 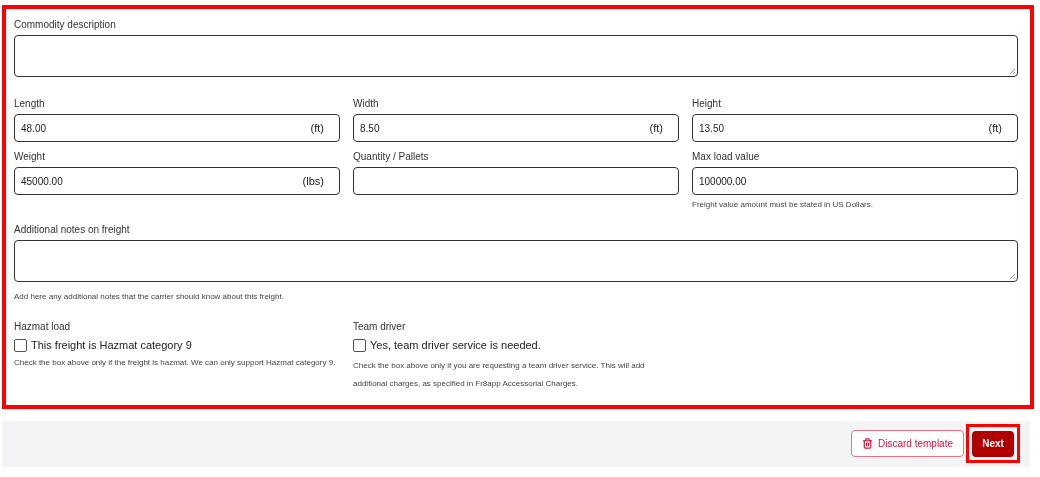 What do you see at coordinates (177, 128) in the screenshot?
I see `input-field: 48.00 (ft)` at bounding box center [177, 128].